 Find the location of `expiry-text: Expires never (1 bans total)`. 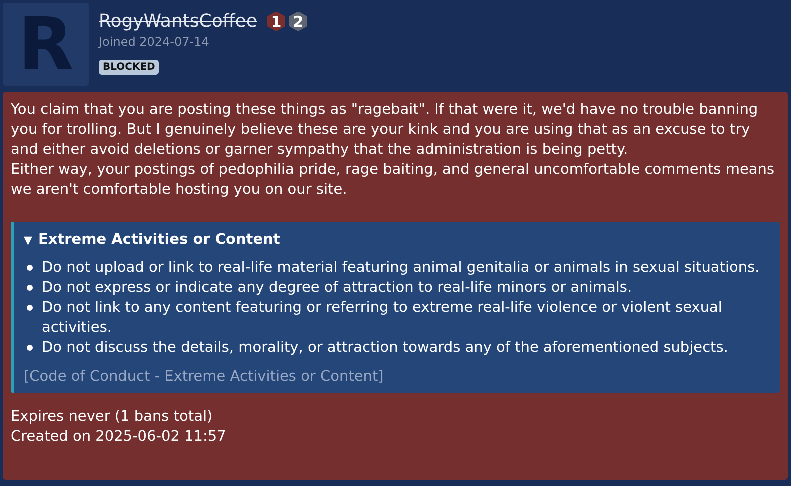

expiry-text: Expires never (1 bans total) is located at coordinates (112, 417).